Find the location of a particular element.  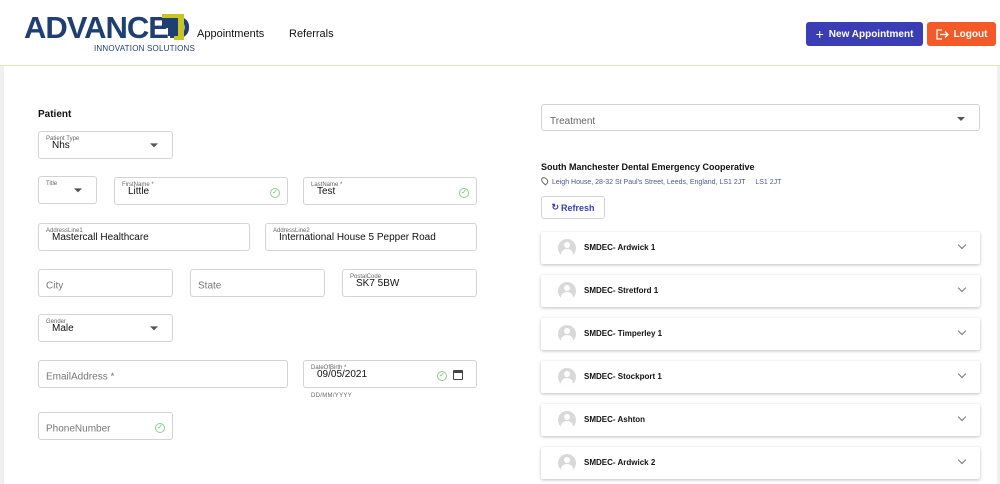

address-line2-value: International House 5 Pepper Road is located at coordinates (357, 237).